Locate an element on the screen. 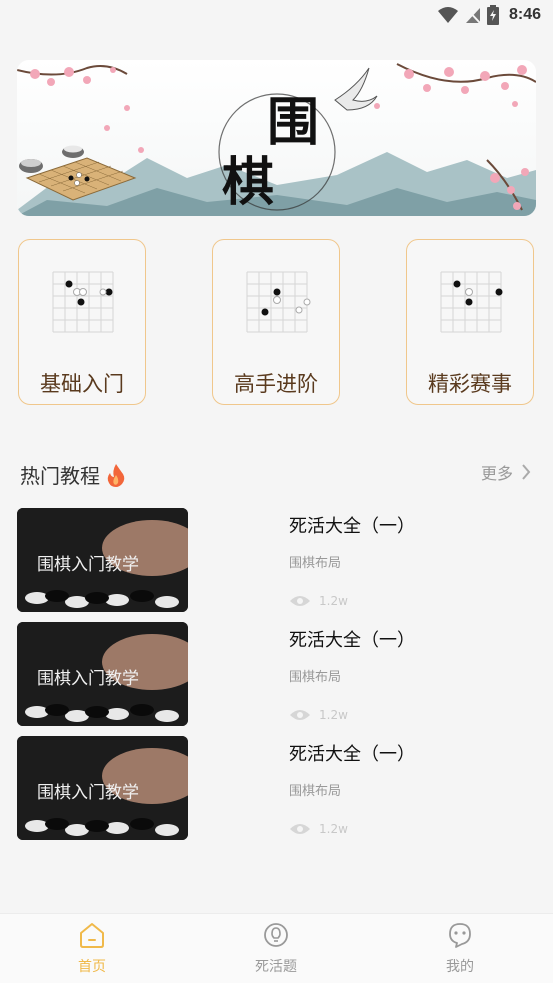 The image size is (553, 983). no-signal-icon is located at coordinates (473, 15).